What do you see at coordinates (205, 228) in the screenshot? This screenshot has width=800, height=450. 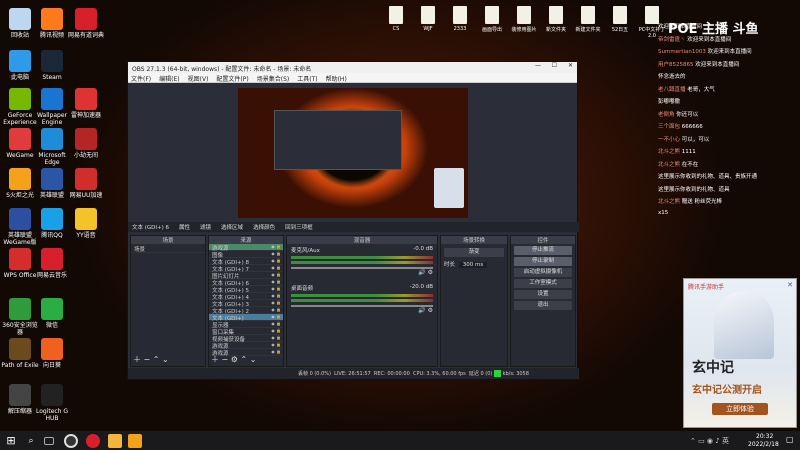 I see `toolbar-item: 滤镜` at bounding box center [205, 228].